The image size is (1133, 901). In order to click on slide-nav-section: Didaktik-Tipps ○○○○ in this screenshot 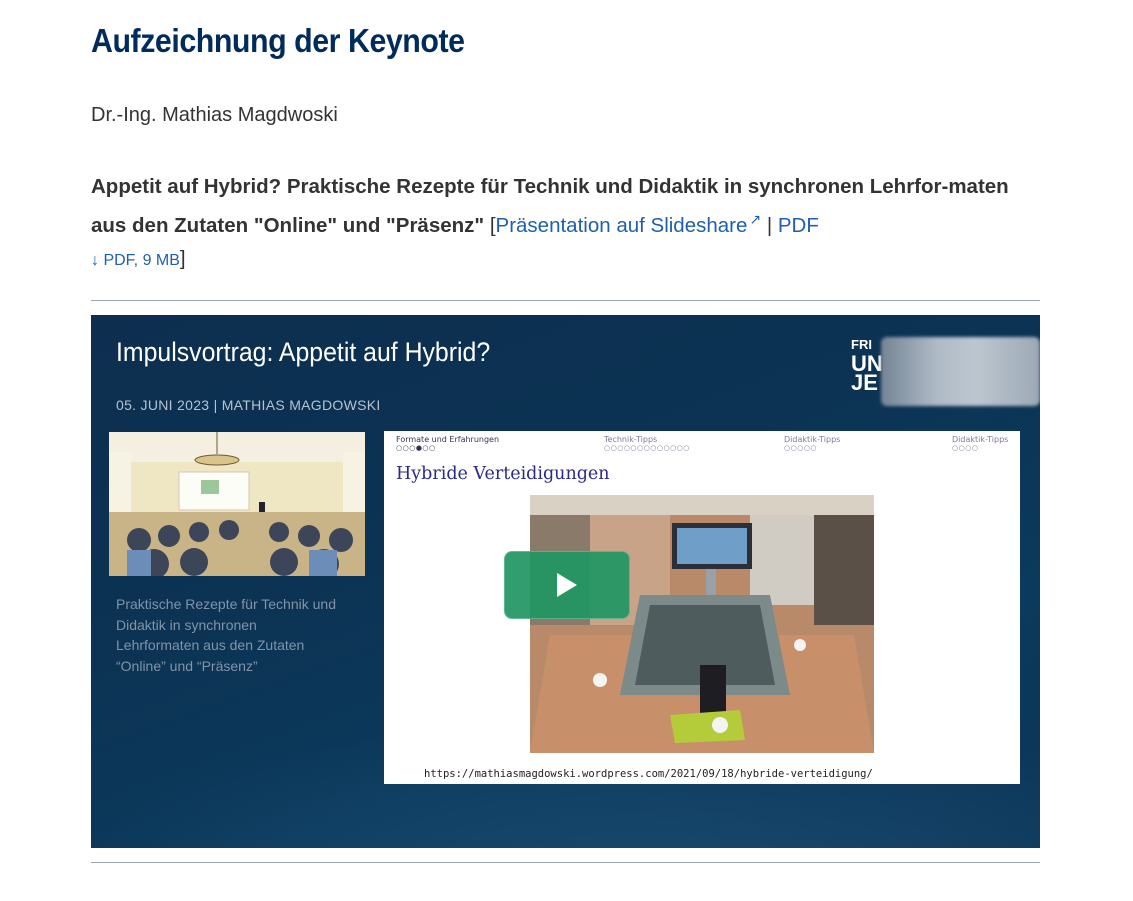, I will do `click(980, 443)`.